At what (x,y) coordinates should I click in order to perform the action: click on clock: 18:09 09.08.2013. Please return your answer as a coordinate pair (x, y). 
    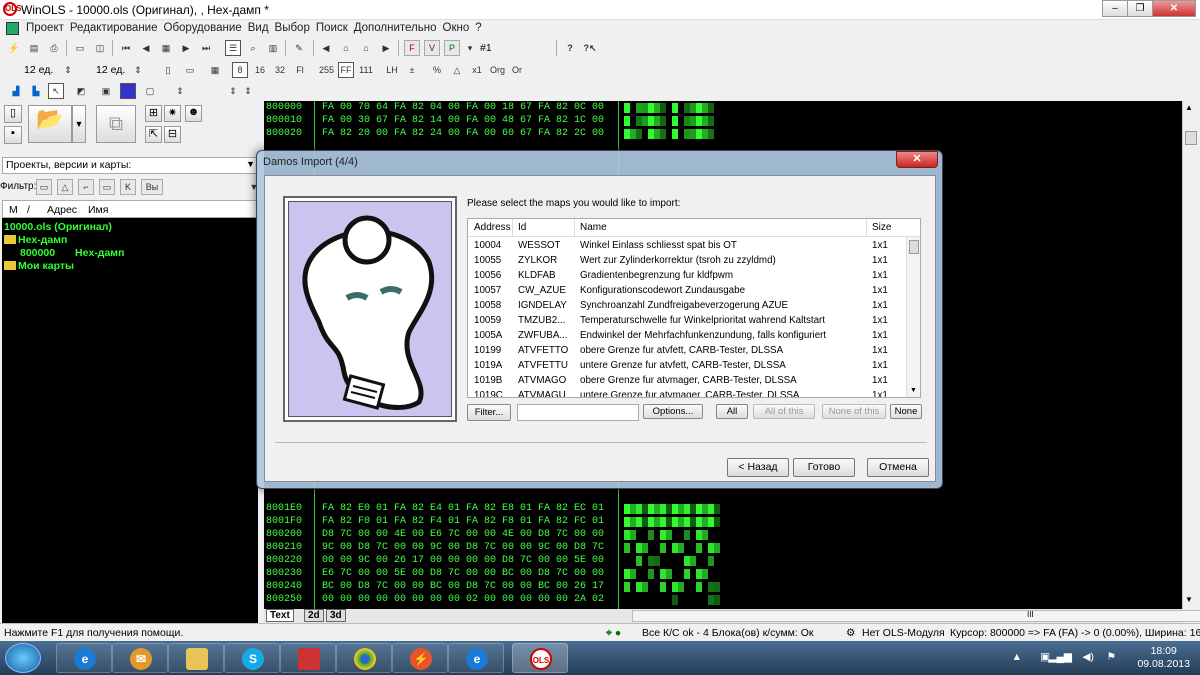
    Looking at the image, I should click on (1163, 658).